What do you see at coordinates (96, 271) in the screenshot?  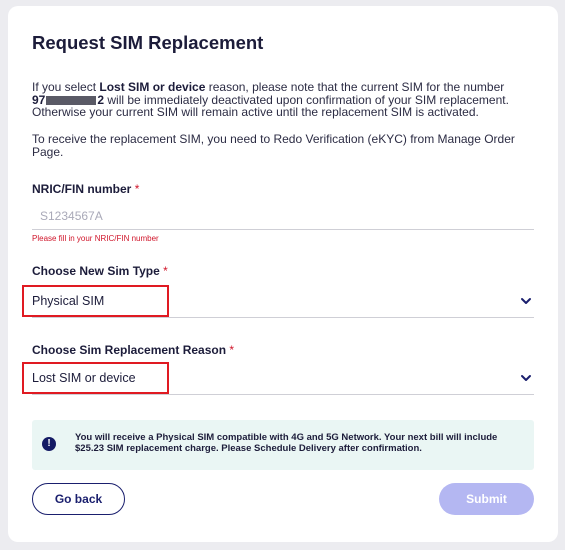 I see `sim-type-label-text: Choose New Sim Type` at bounding box center [96, 271].